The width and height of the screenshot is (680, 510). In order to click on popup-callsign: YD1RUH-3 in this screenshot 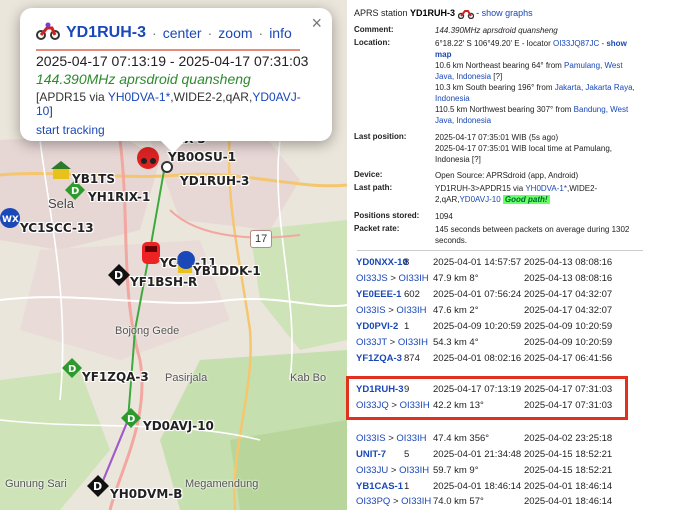, I will do `click(106, 33)`.